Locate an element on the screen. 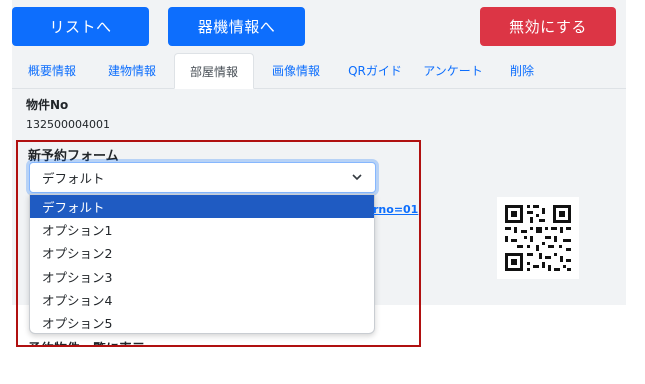 This screenshot has width=645, height=384. chevron-down-icon is located at coordinates (357, 177).